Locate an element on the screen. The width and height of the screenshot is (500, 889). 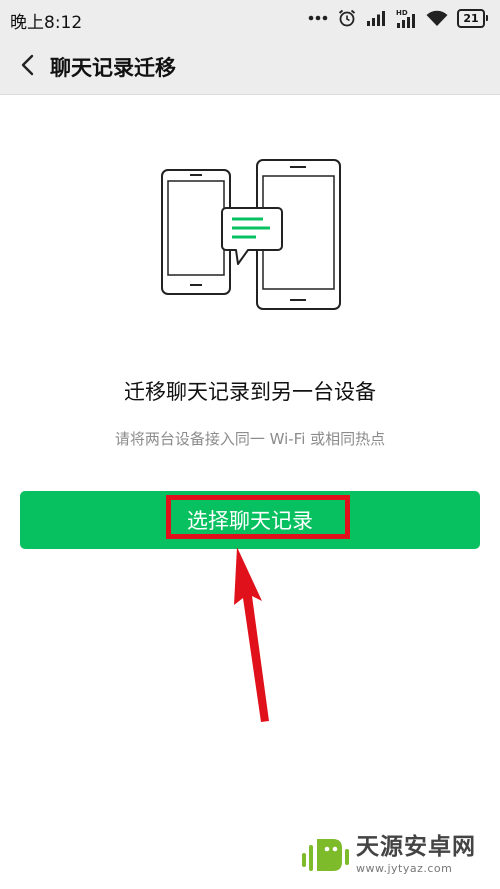
status-time: 晚上8:12 is located at coordinates (46, 23).